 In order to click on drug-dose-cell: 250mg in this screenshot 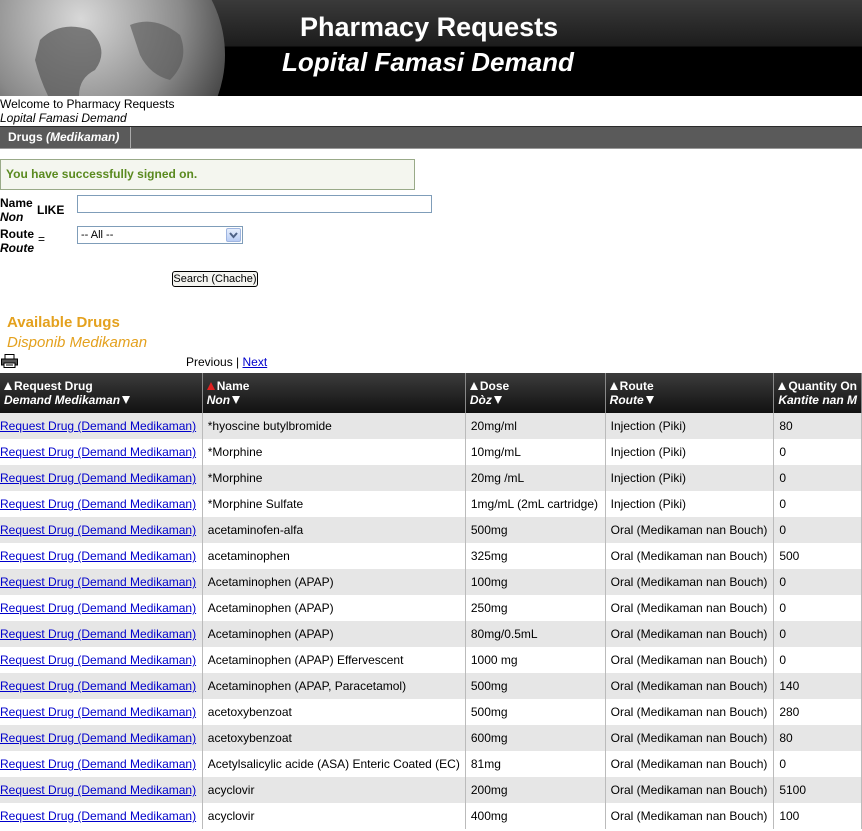, I will do `click(535, 608)`.